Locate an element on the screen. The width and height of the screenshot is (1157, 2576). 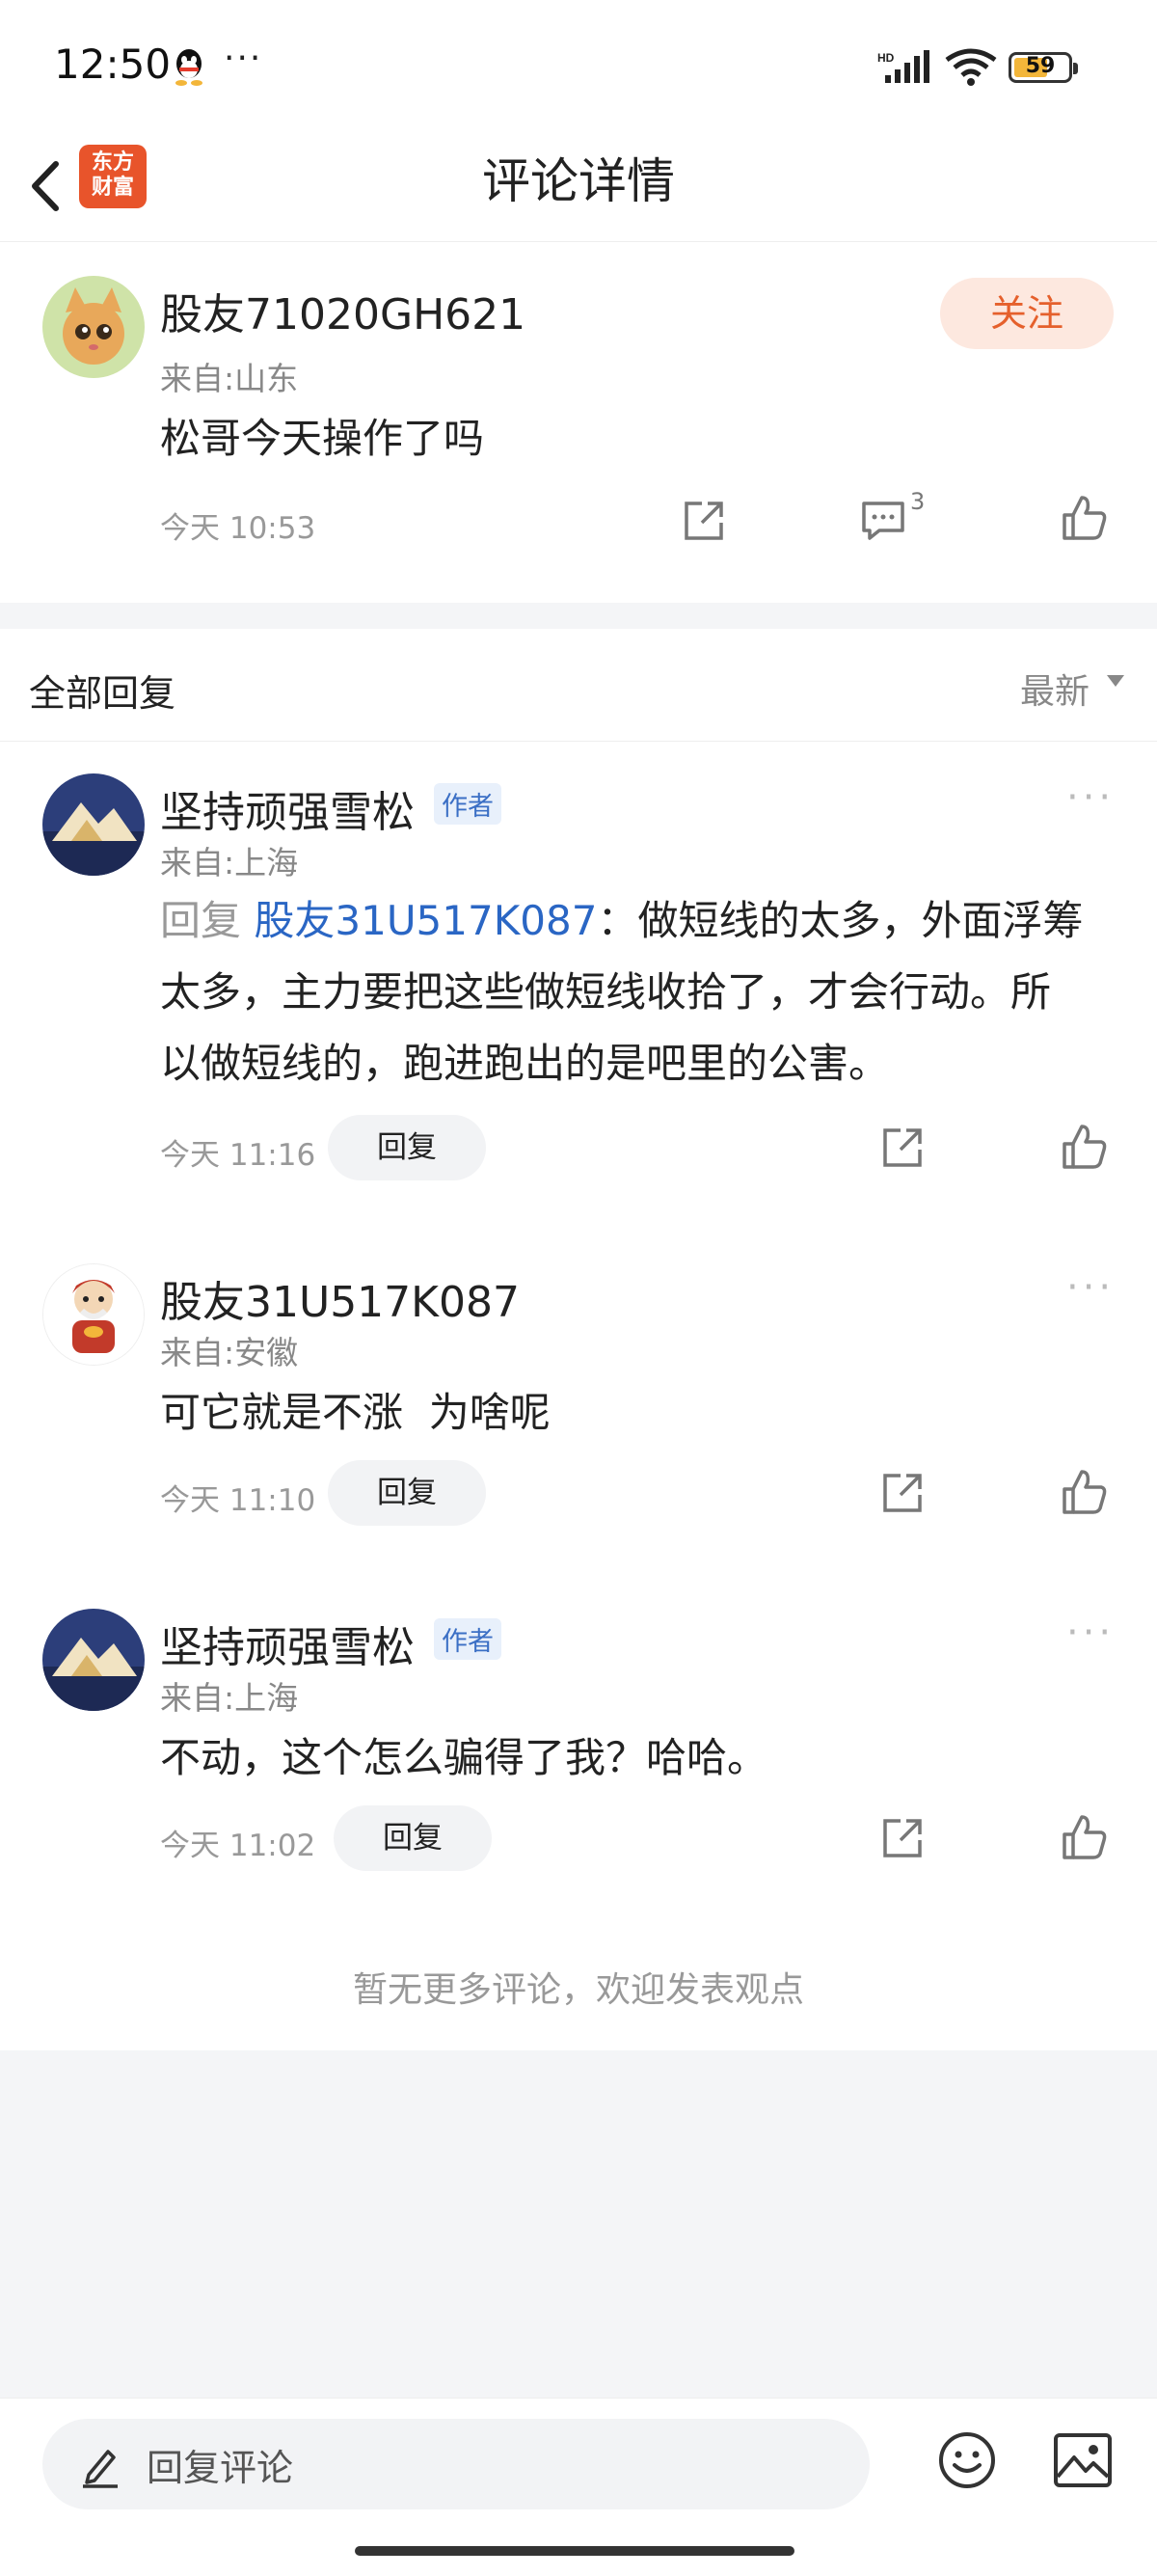
emoji-icon is located at coordinates (967, 2462).